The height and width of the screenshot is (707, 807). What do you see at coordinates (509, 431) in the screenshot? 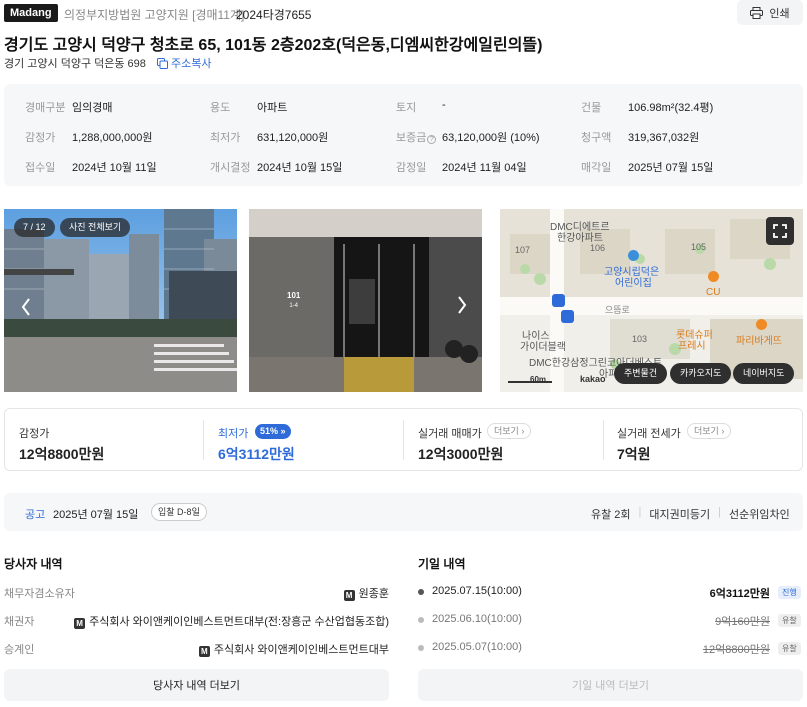
I see `trade-more-button: 더보기 ›` at bounding box center [509, 431].